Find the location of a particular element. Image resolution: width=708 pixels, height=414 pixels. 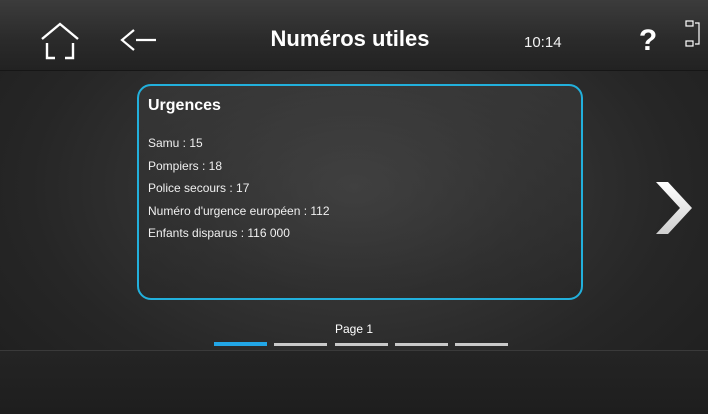

back-arrow-icon is located at coordinates (138, 40).